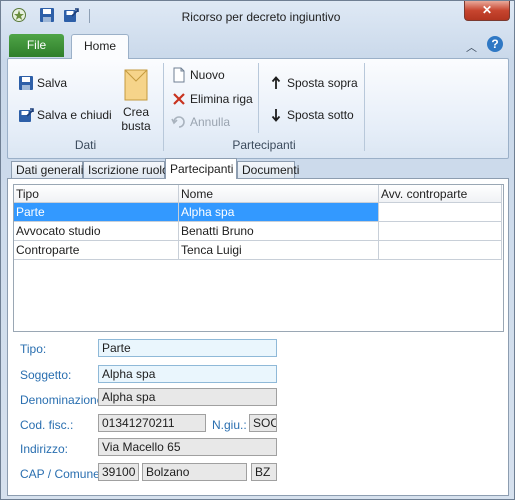 The height and width of the screenshot is (500, 515). Describe the element at coordinates (85, 145) in the screenshot. I see `dati-group-label: Dati` at that location.